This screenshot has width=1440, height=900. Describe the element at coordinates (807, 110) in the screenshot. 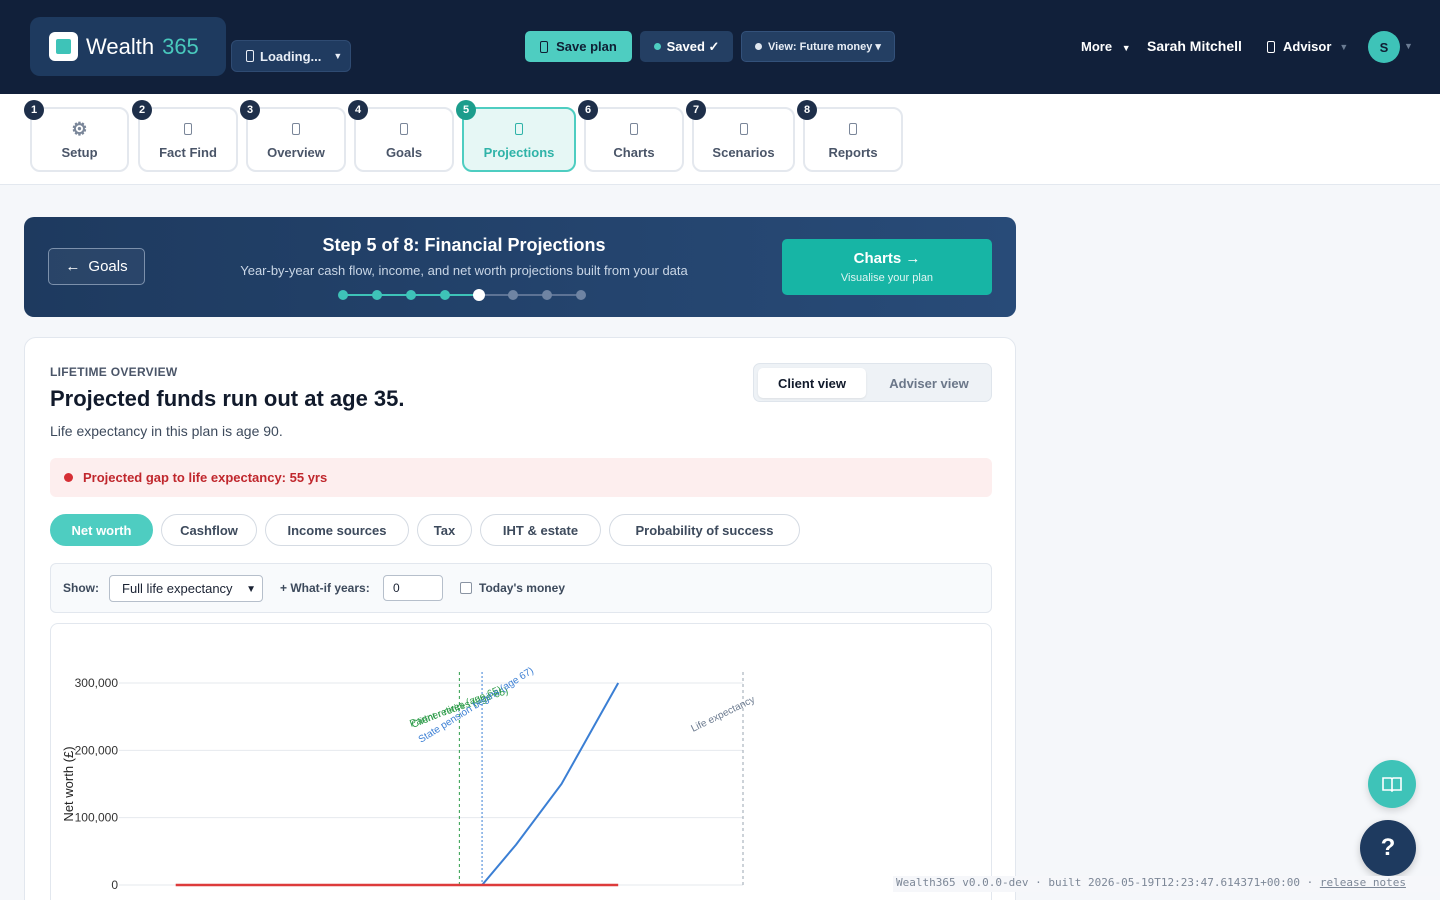

I see `step-number-badge: 8` at that location.